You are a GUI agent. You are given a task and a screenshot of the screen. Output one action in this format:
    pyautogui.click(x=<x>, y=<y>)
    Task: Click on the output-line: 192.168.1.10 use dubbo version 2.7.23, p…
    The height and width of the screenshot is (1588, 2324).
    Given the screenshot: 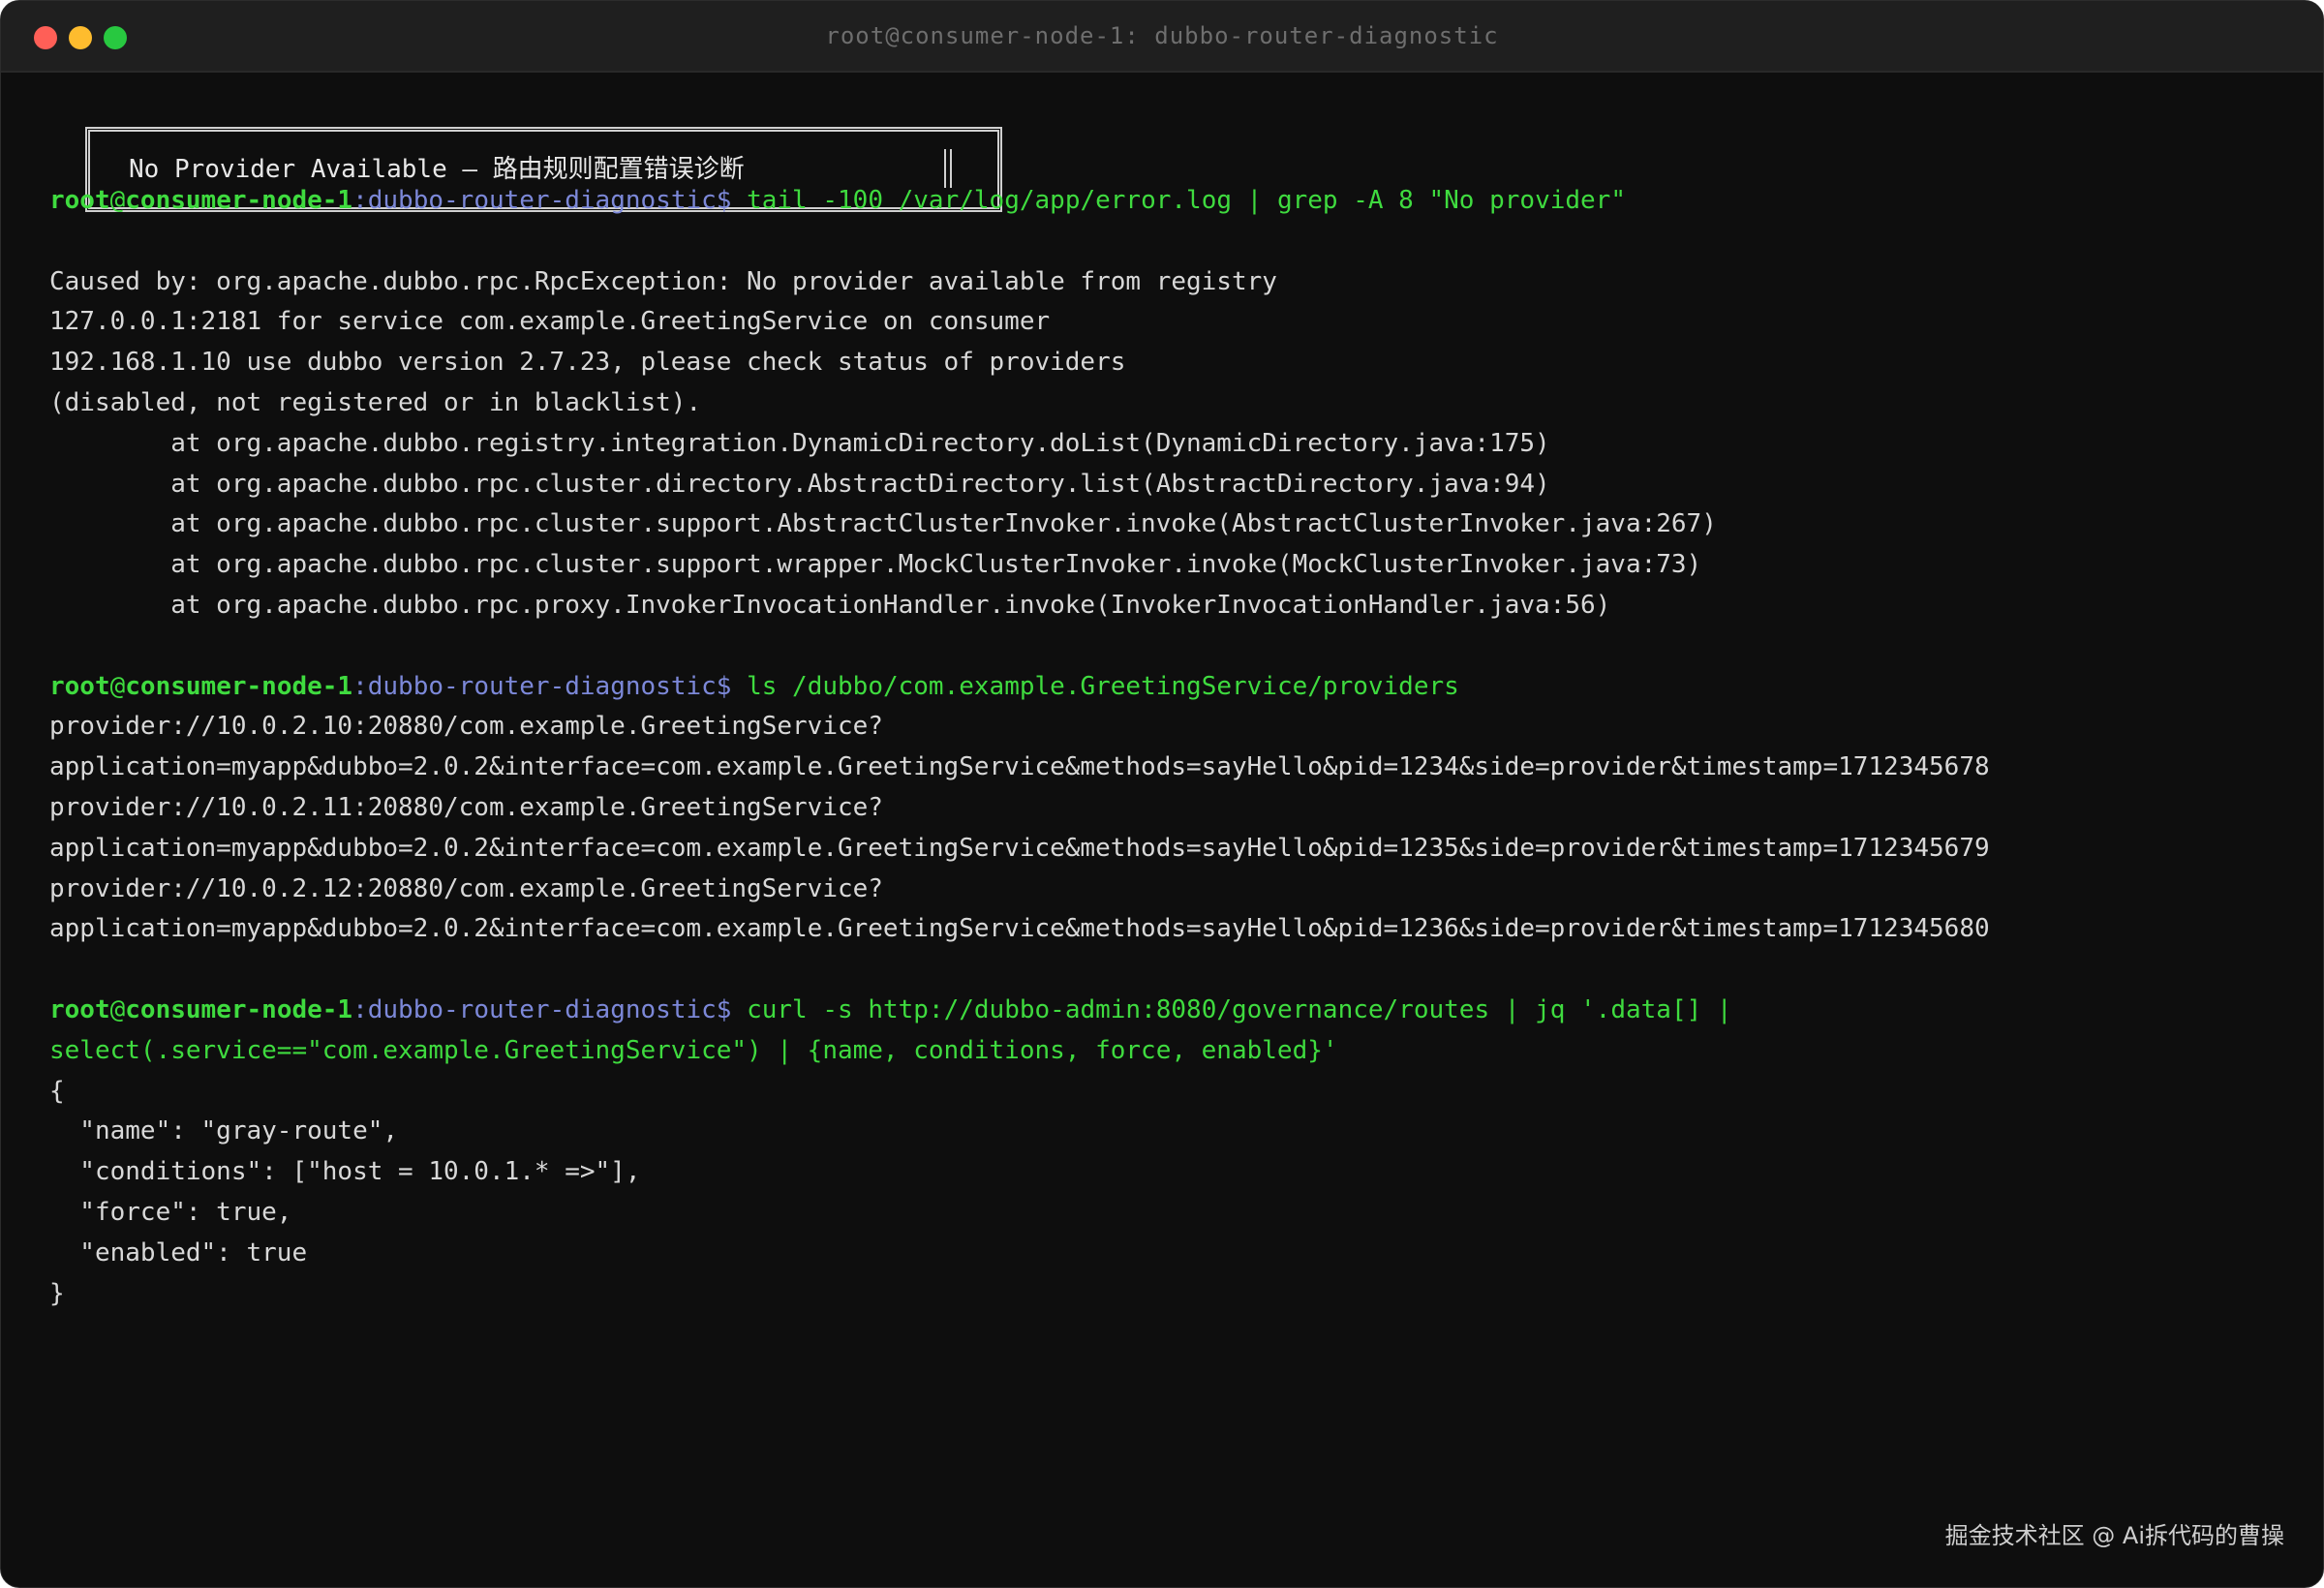 What is the action you would take?
    pyautogui.click(x=587, y=362)
    